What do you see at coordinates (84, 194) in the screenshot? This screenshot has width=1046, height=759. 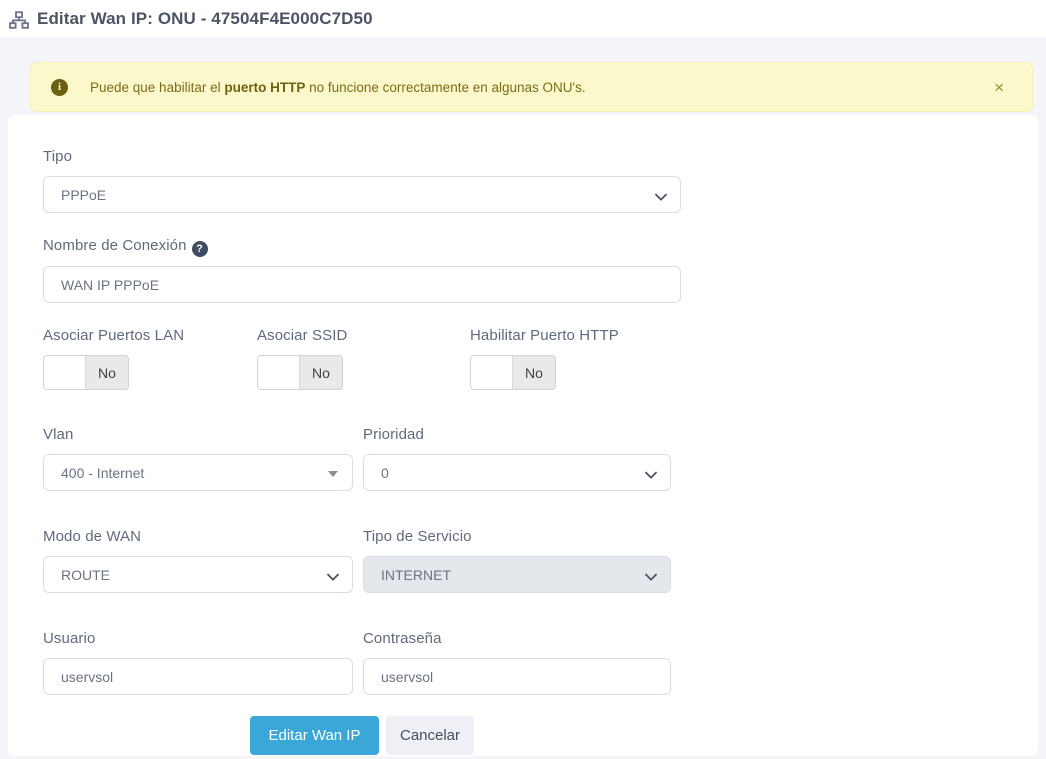 I see `tipo-selected-value: PPPoE` at bounding box center [84, 194].